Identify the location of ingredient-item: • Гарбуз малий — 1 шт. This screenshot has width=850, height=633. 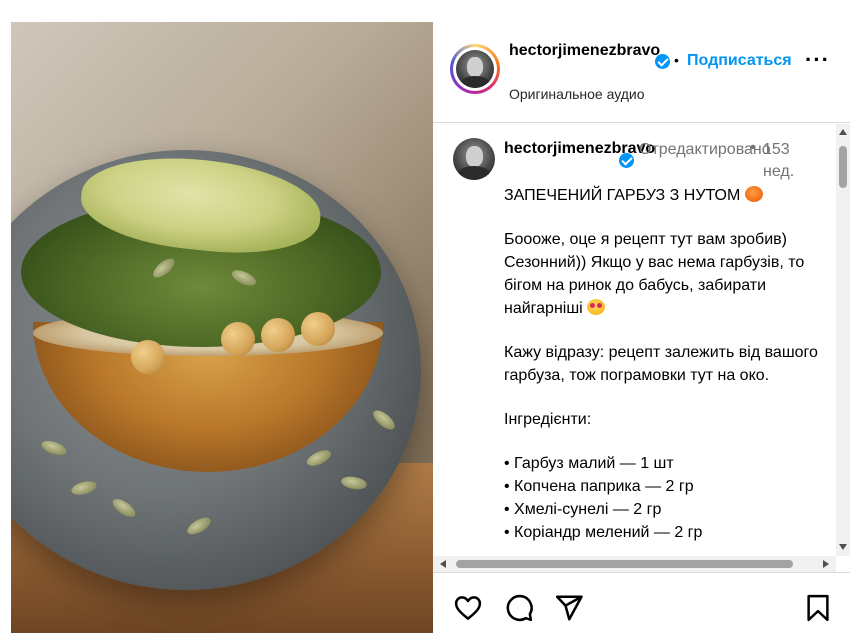
(589, 463).